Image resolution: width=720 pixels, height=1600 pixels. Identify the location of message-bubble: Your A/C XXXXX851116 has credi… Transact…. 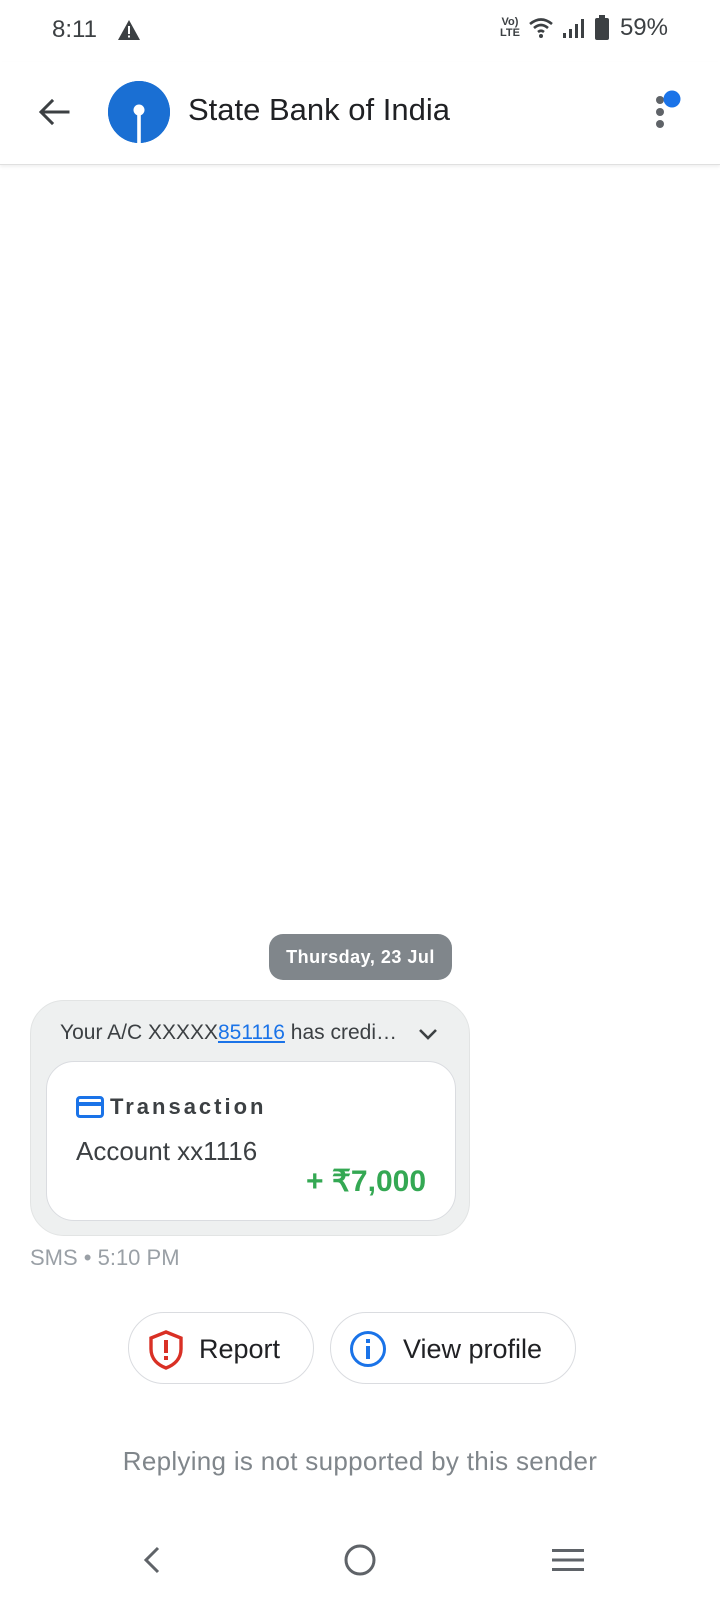
(250, 1118).